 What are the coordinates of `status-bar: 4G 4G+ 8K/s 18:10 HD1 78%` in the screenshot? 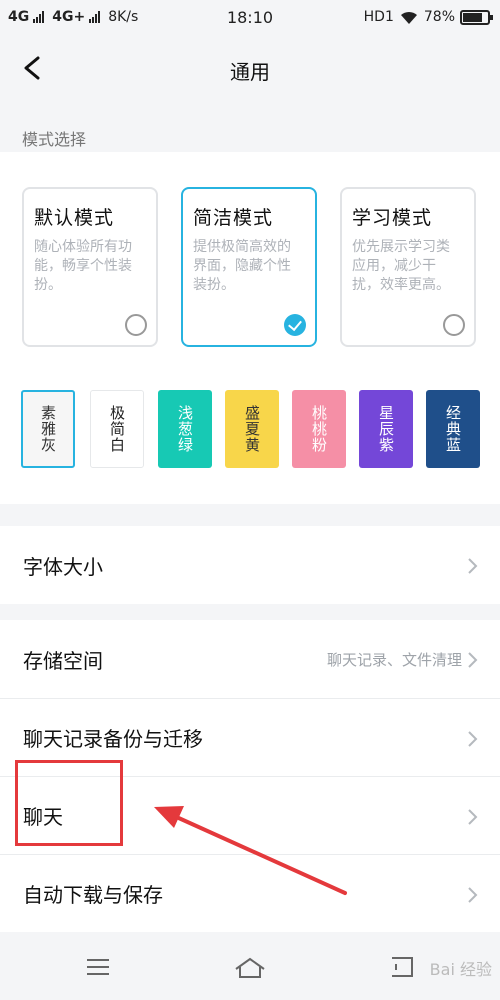 It's located at (250, 18).